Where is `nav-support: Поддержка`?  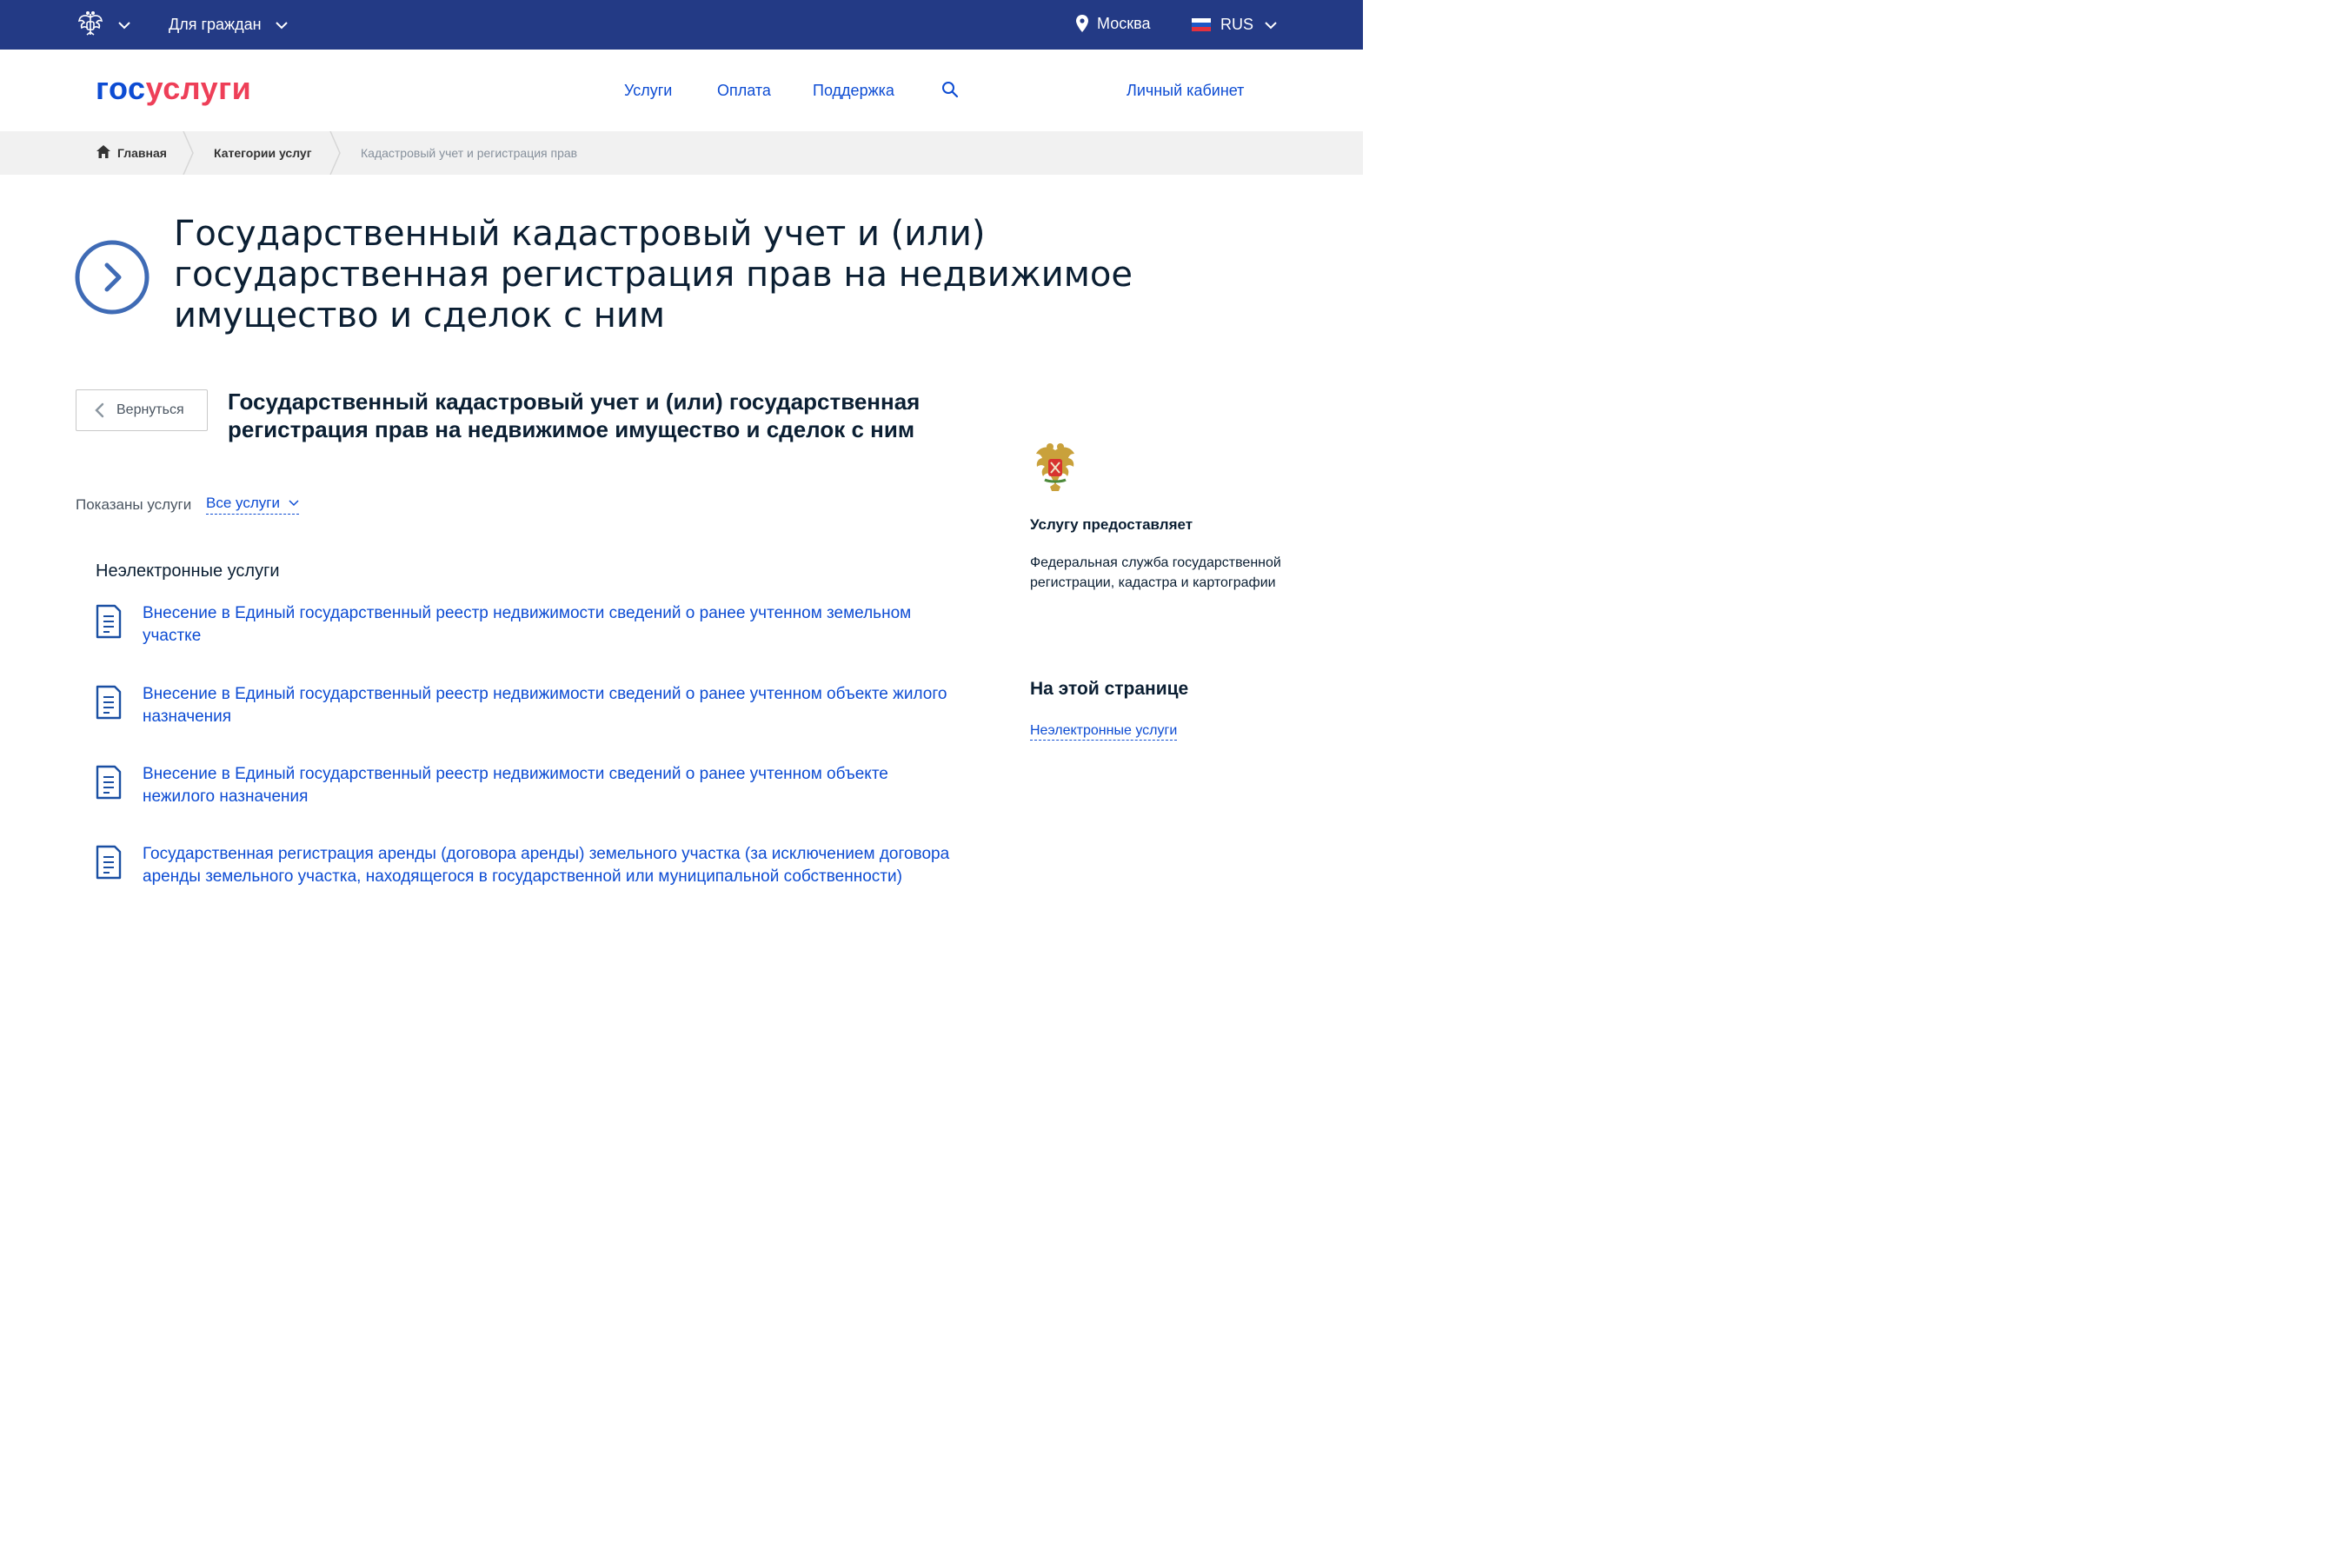
nav-support: Поддержка is located at coordinates (854, 91).